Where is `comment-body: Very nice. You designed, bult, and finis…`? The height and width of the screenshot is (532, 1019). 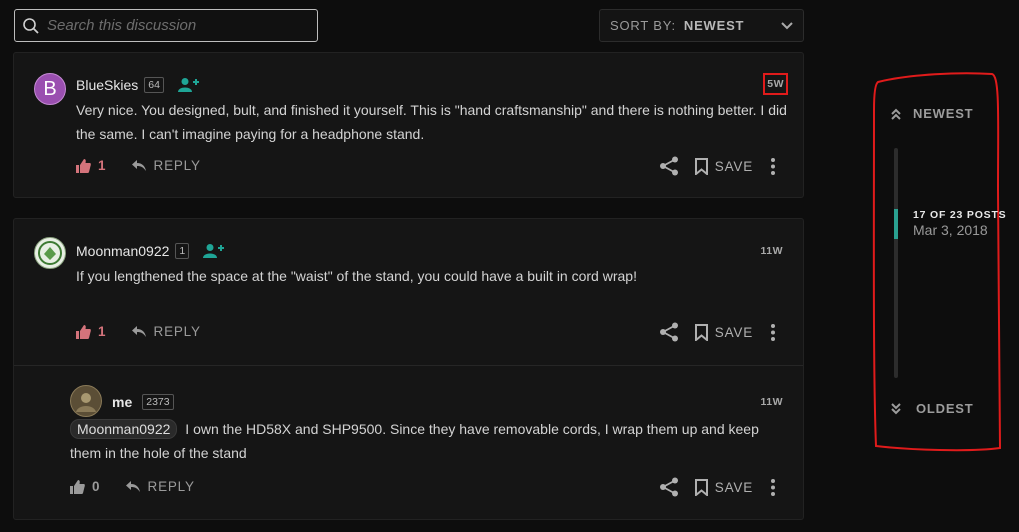 comment-body: Very nice. You designed, bult, and finis… is located at coordinates (431, 122).